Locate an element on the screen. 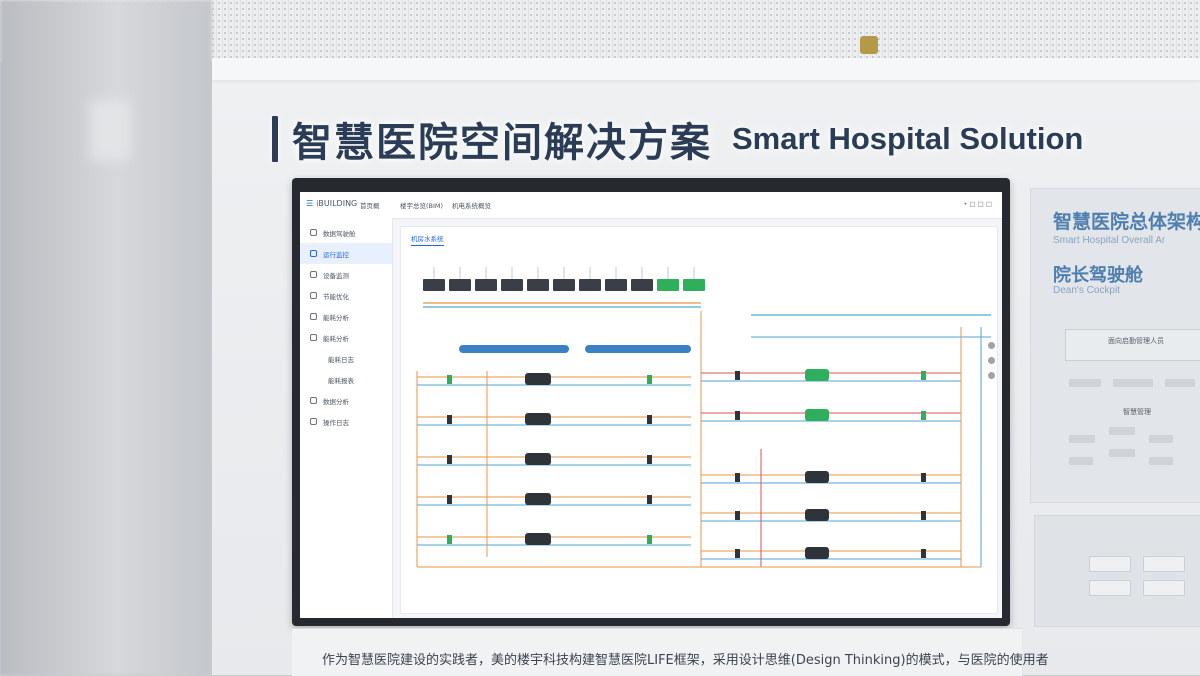 The image size is (1200, 676). topbar-status: • □ □ □ is located at coordinates (977, 204).